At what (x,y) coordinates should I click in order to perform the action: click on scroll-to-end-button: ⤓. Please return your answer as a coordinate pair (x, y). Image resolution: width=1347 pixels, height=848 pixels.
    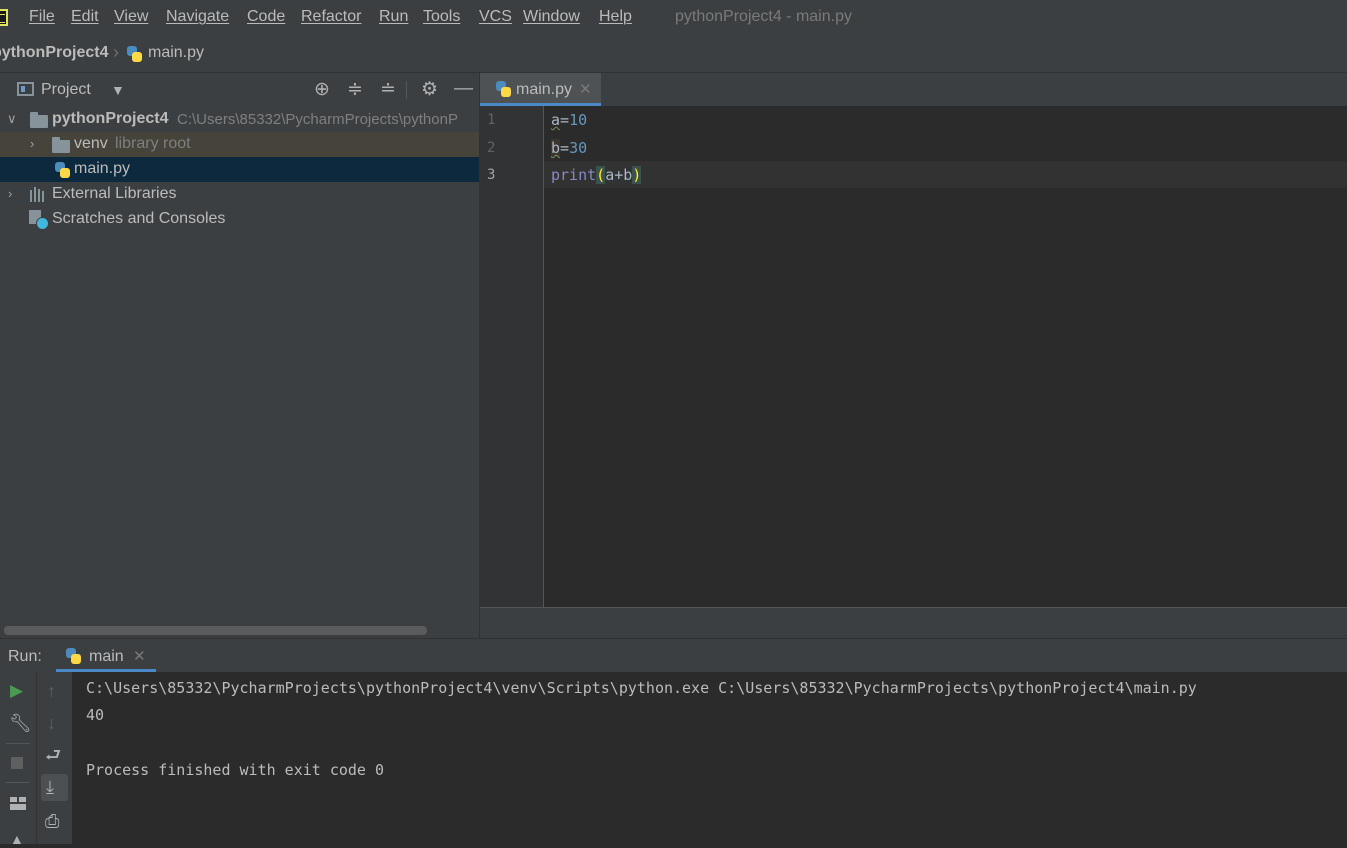
    Looking at the image, I should click on (54, 787).